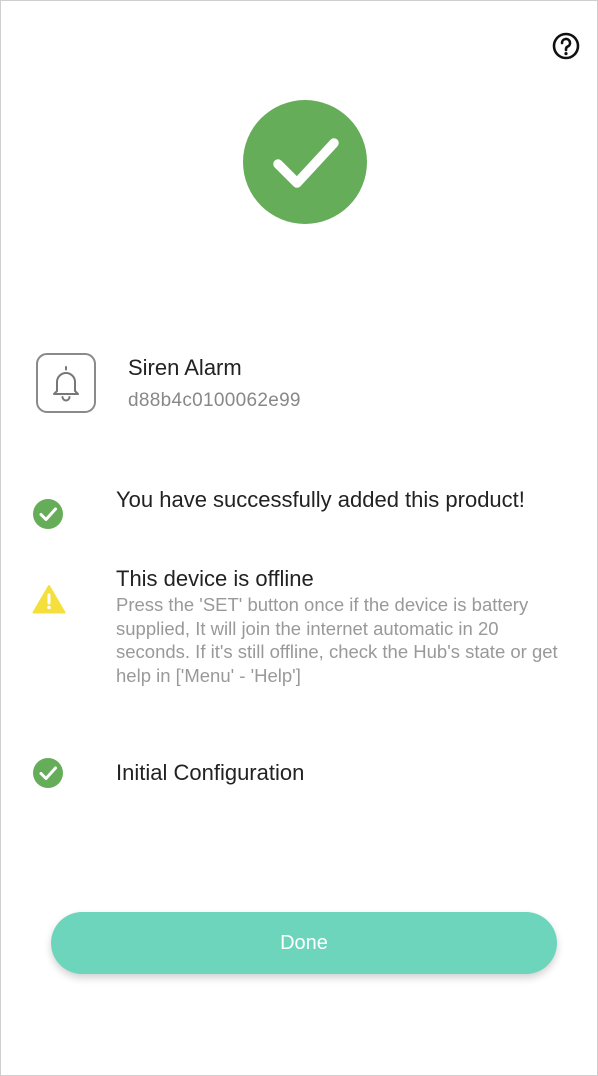 Image resolution: width=598 pixels, height=1076 pixels. I want to click on device-name: Siren Alarm, so click(185, 367).